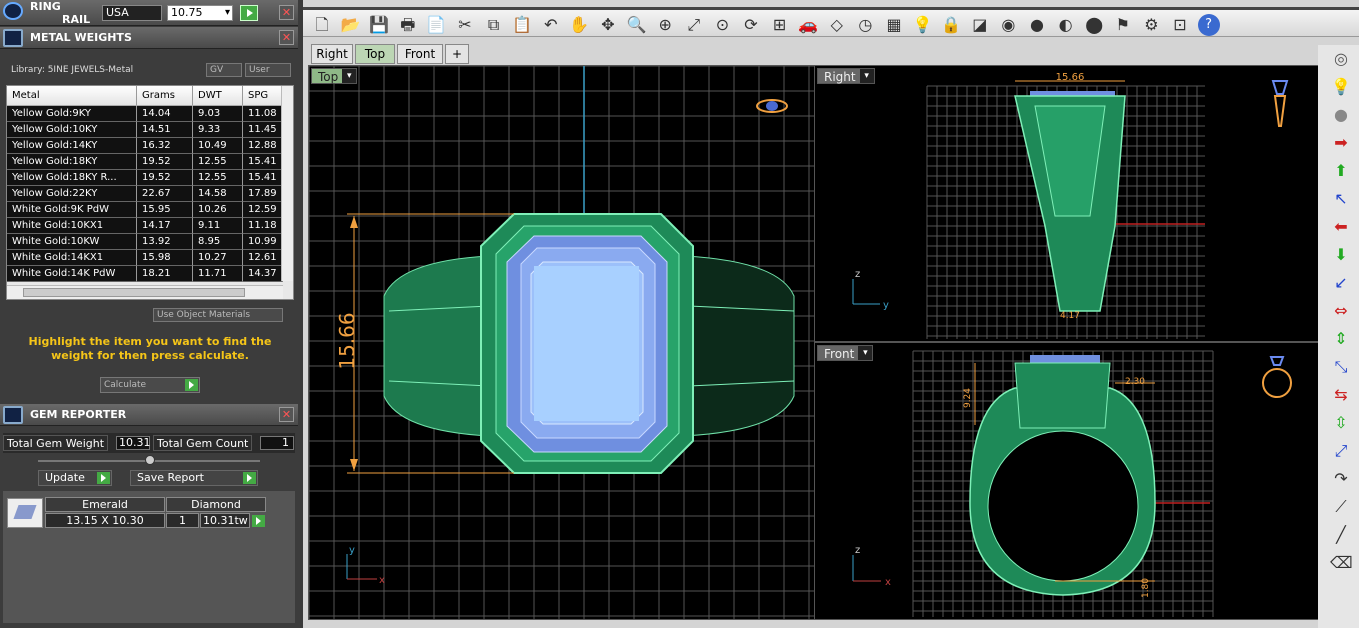  I want to click on pan-icon: ✋, so click(579, 25).